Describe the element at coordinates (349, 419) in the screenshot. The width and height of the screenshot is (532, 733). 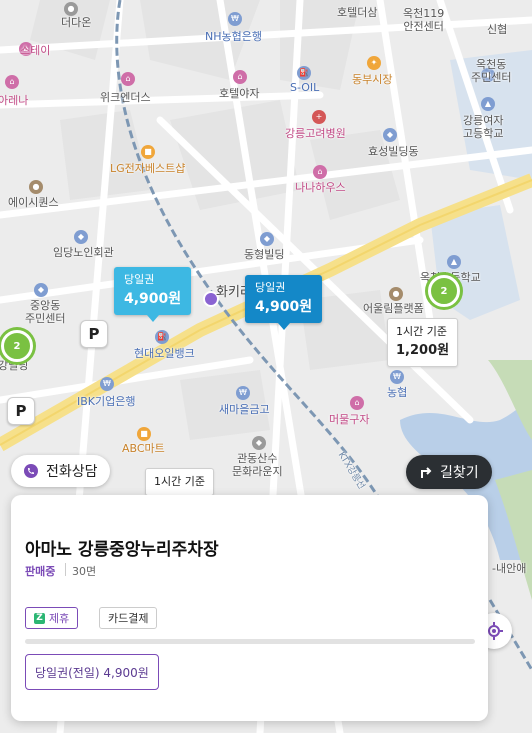
I see `map-label: 머물구자` at that location.